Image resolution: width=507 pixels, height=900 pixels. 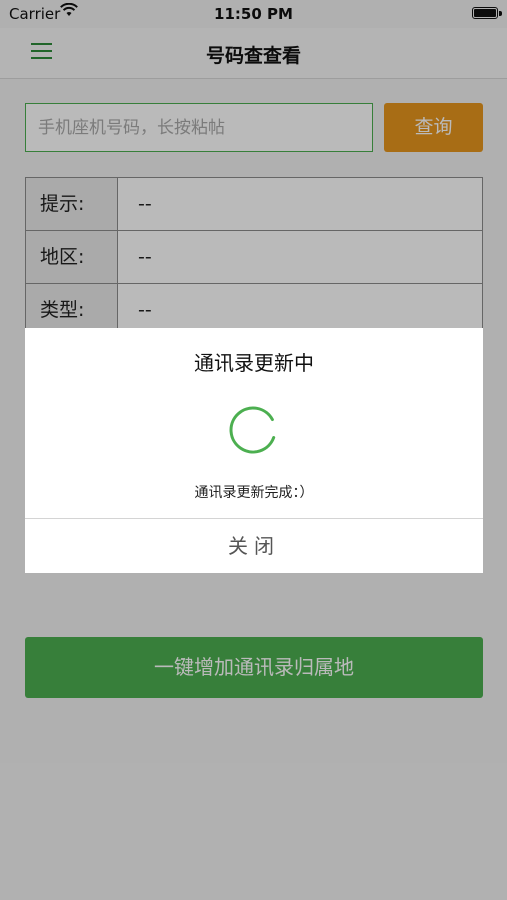 I want to click on loading-spinner-icon, so click(x=252, y=430).